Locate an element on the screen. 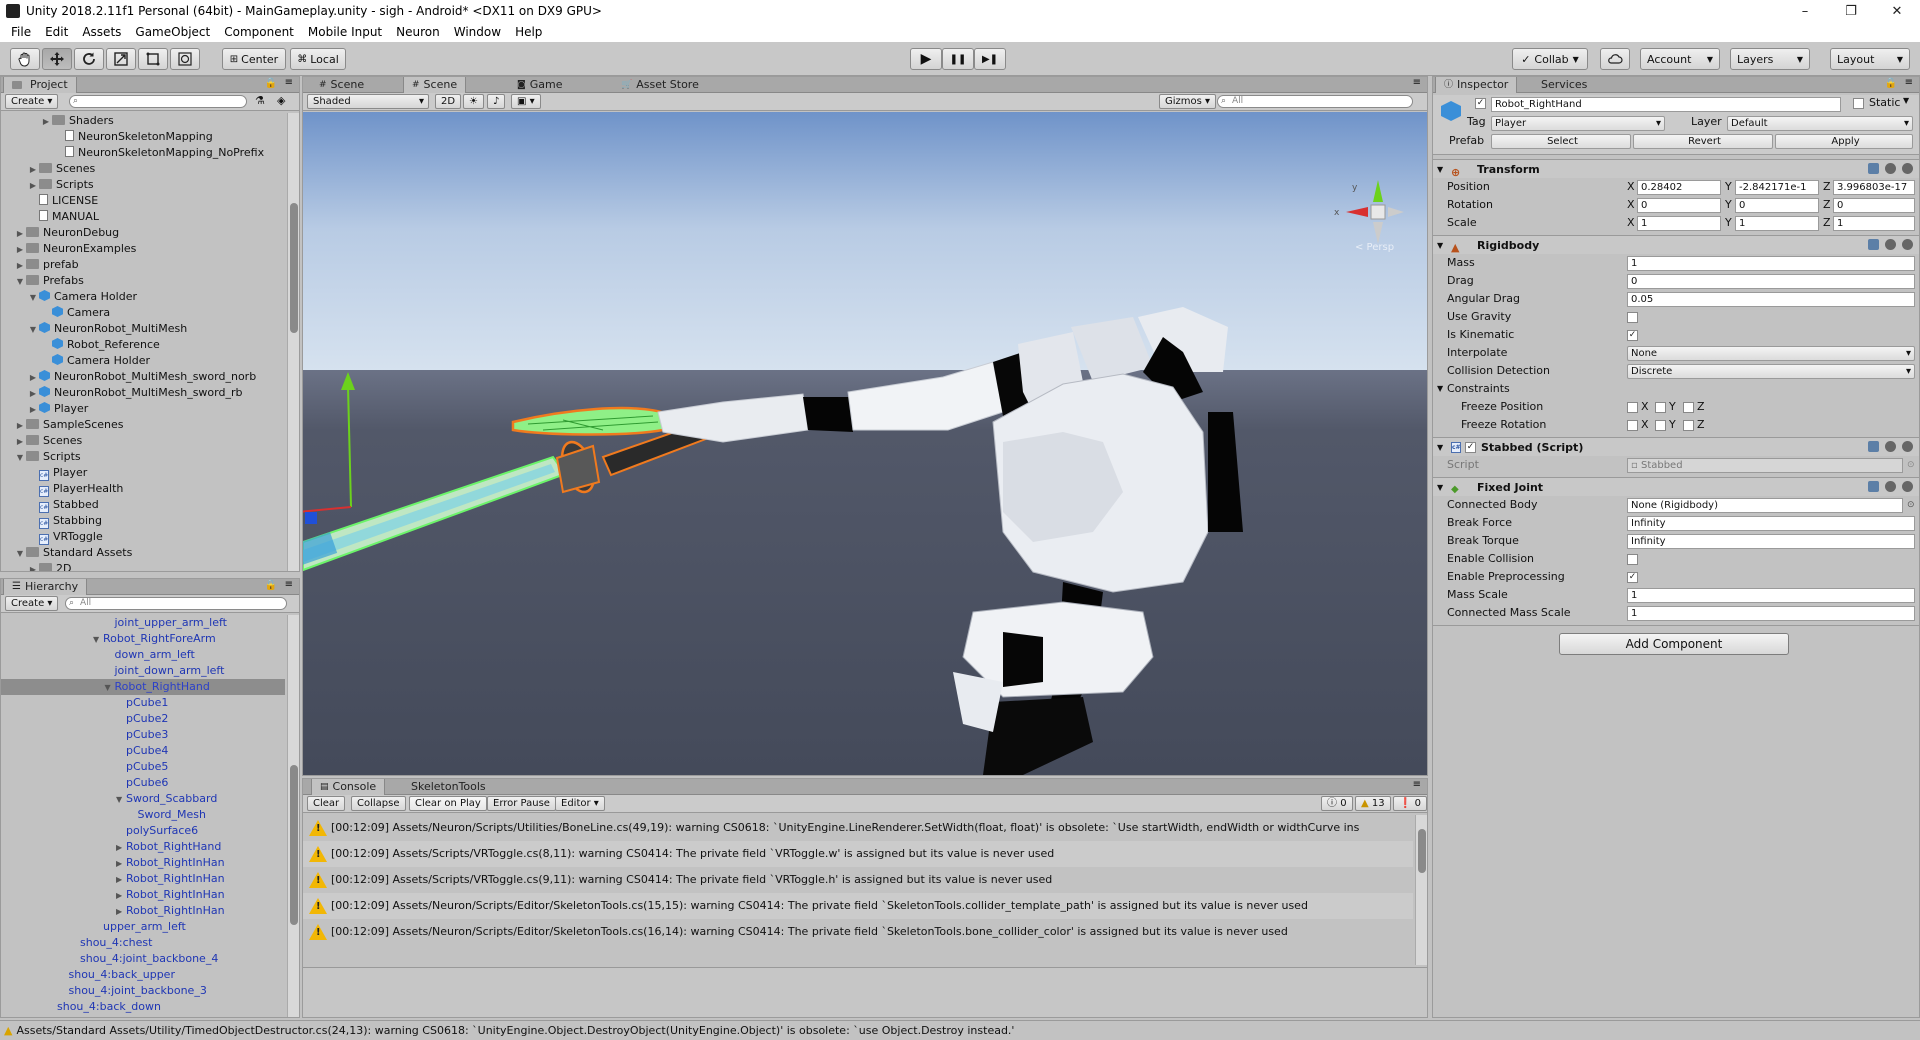 The image size is (1920, 1040). static-checkbox is located at coordinates (1858, 103).